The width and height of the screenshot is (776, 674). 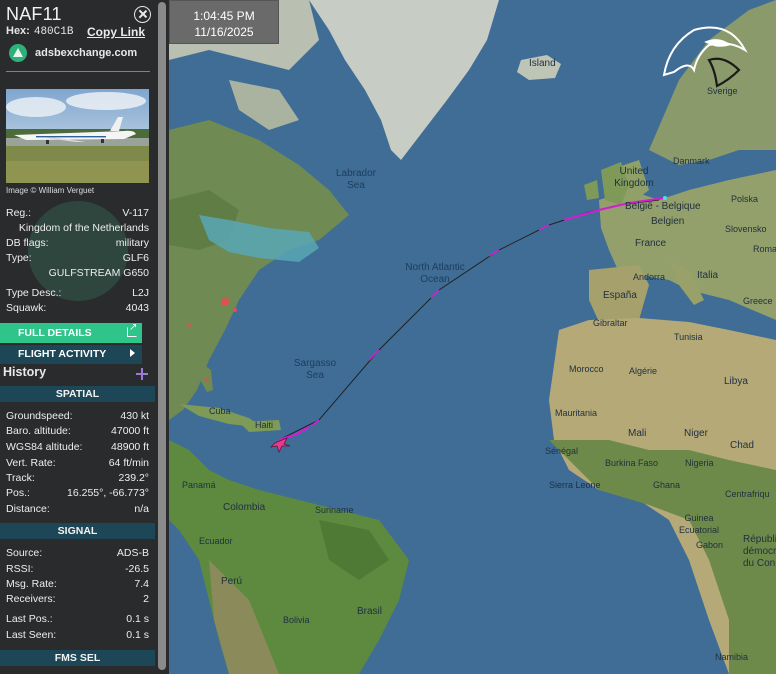 I want to click on map-label: Brasil, so click(x=370, y=611).